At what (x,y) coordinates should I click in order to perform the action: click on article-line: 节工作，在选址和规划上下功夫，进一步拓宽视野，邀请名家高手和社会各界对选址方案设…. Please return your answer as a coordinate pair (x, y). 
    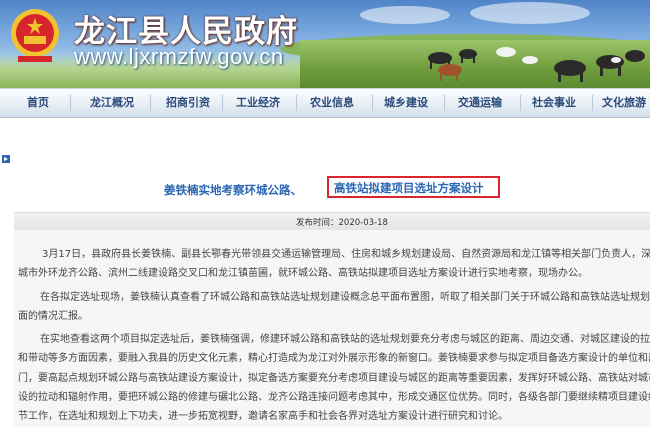
    Looking at the image, I should click on (263, 416).